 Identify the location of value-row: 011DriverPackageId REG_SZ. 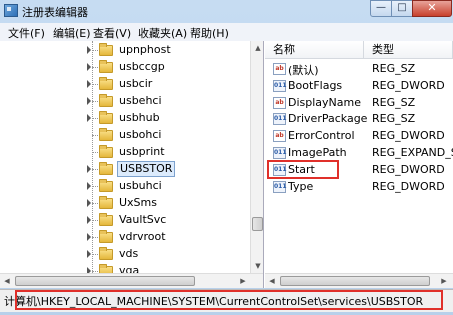
(359, 119).